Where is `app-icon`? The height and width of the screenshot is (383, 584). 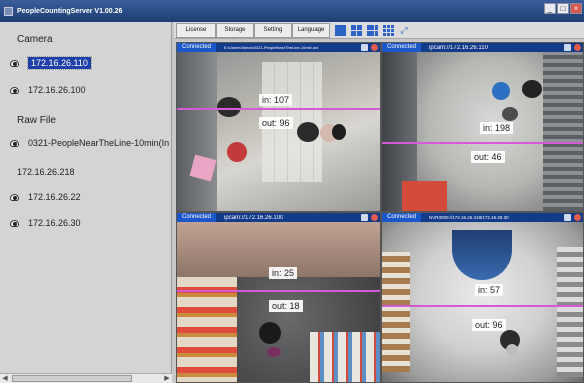
app-icon is located at coordinates (8, 11).